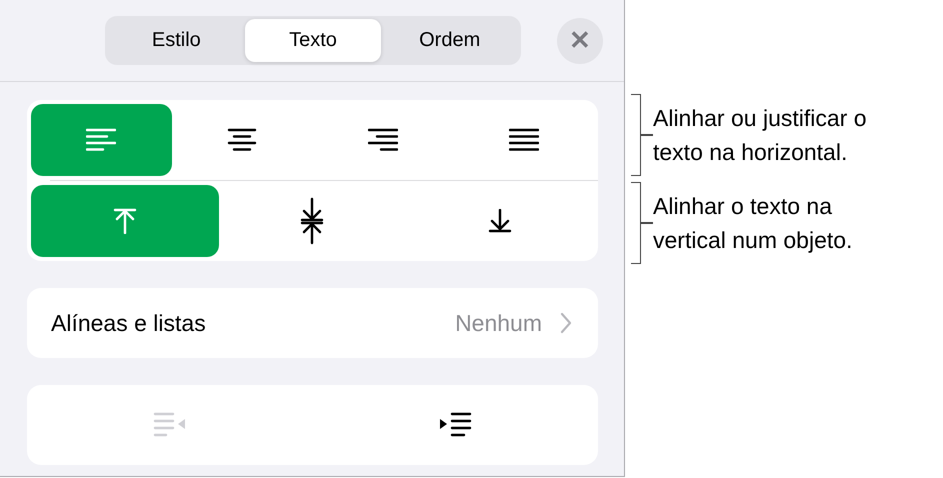 The image size is (943, 478). What do you see at coordinates (124, 221) in the screenshot?
I see `align-top-icon` at bounding box center [124, 221].